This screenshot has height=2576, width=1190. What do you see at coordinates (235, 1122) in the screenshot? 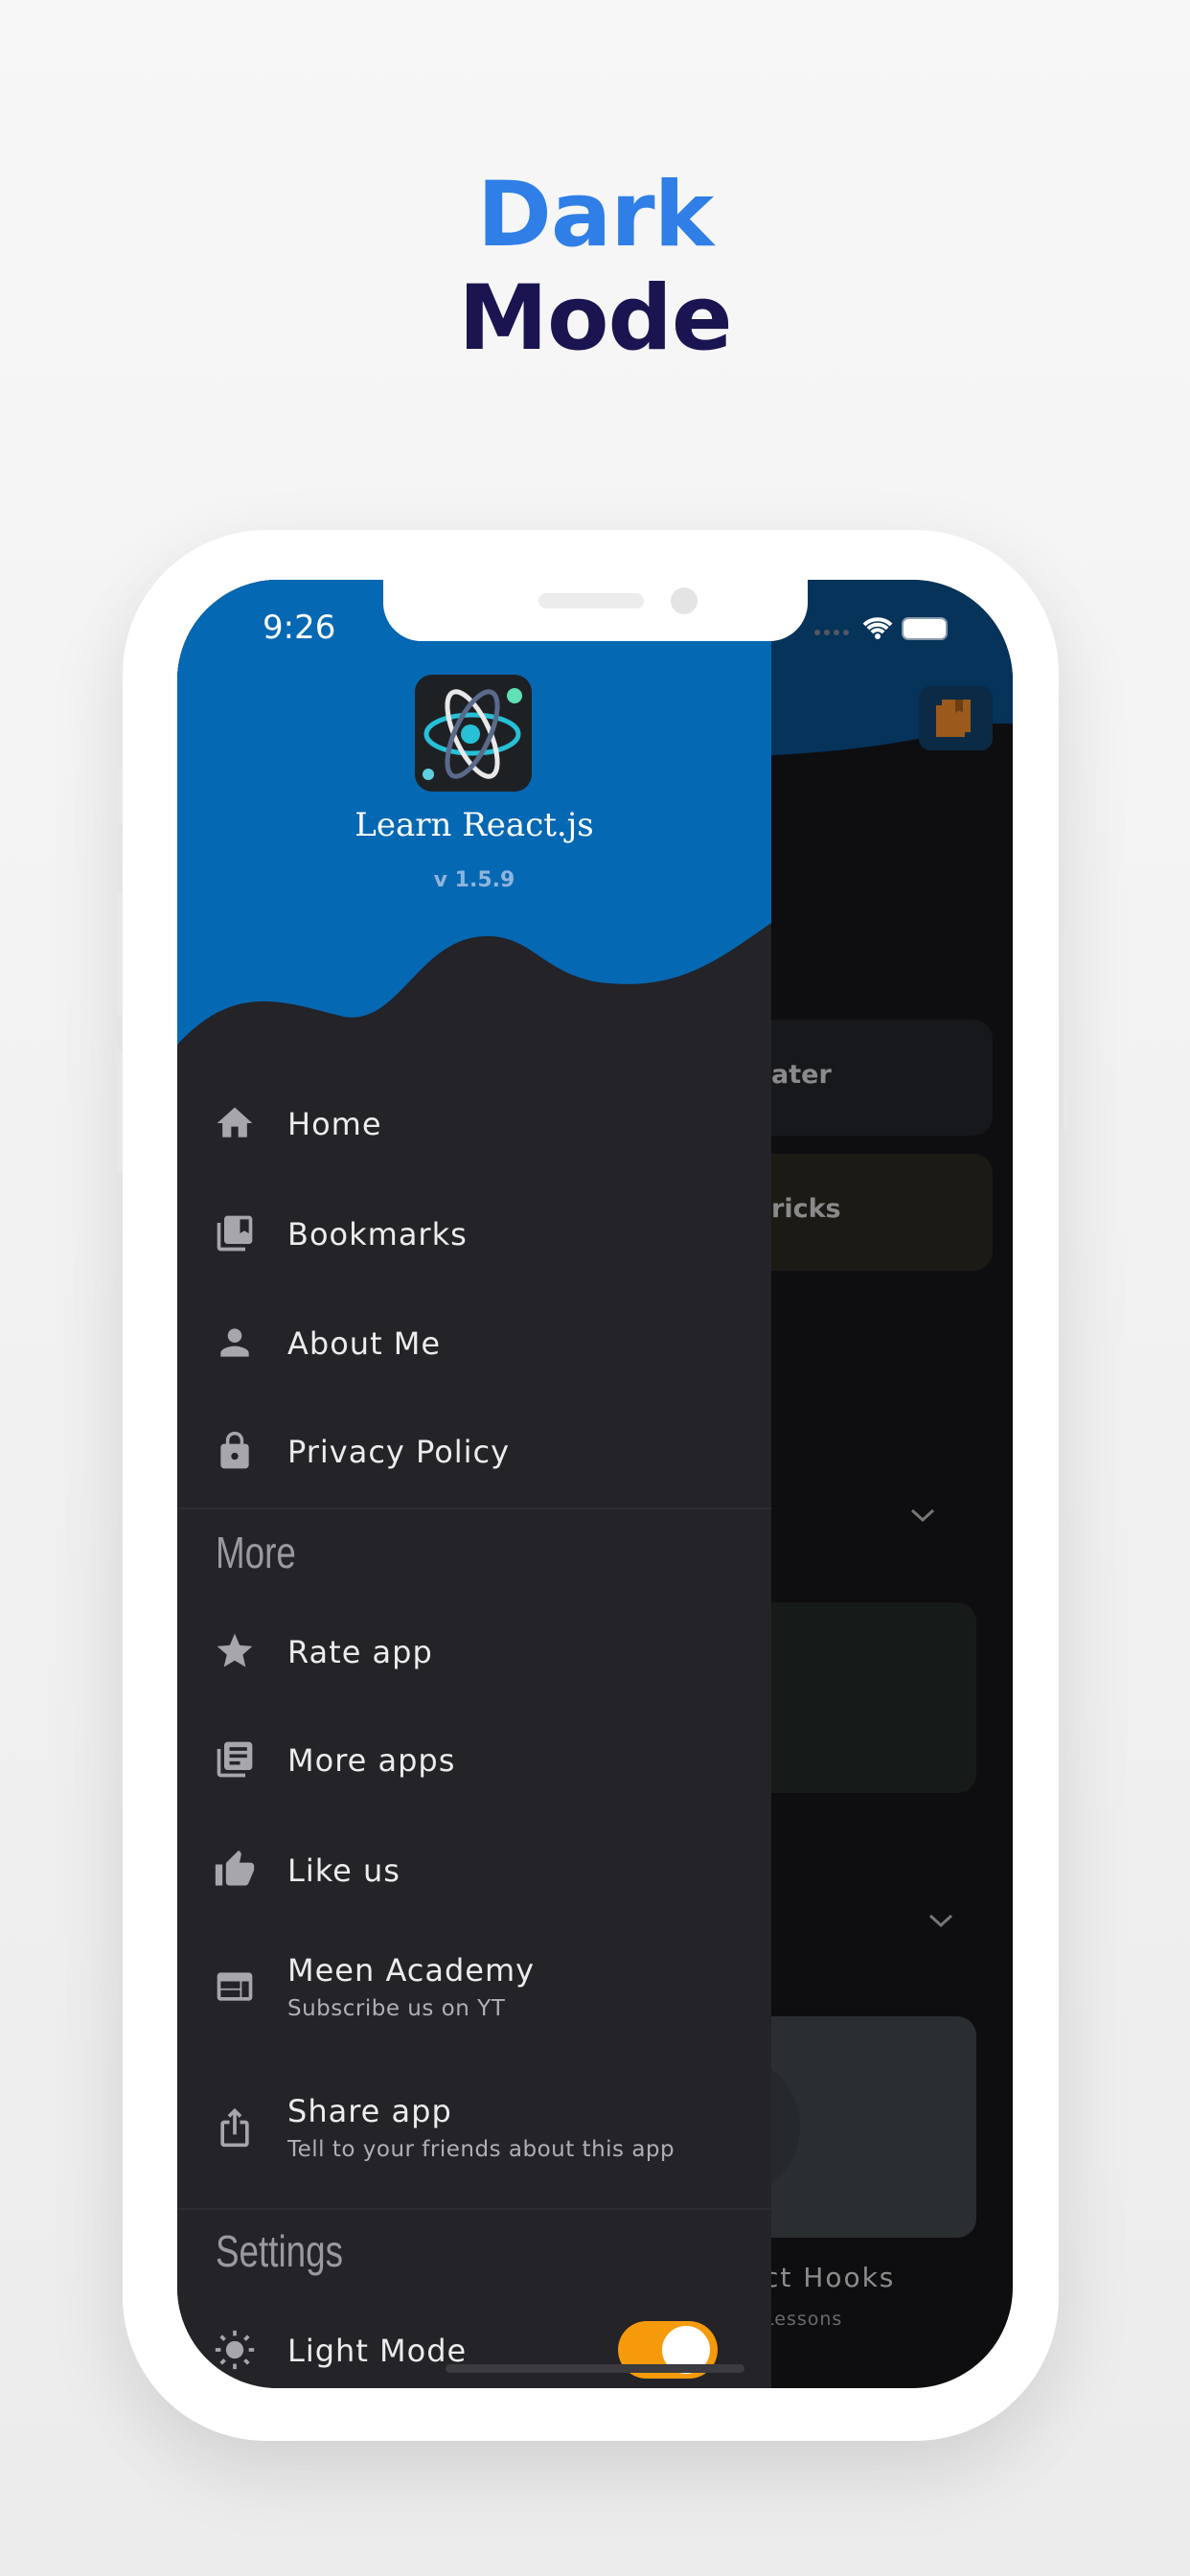
I see `home-icon` at bounding box center [235, 1122].